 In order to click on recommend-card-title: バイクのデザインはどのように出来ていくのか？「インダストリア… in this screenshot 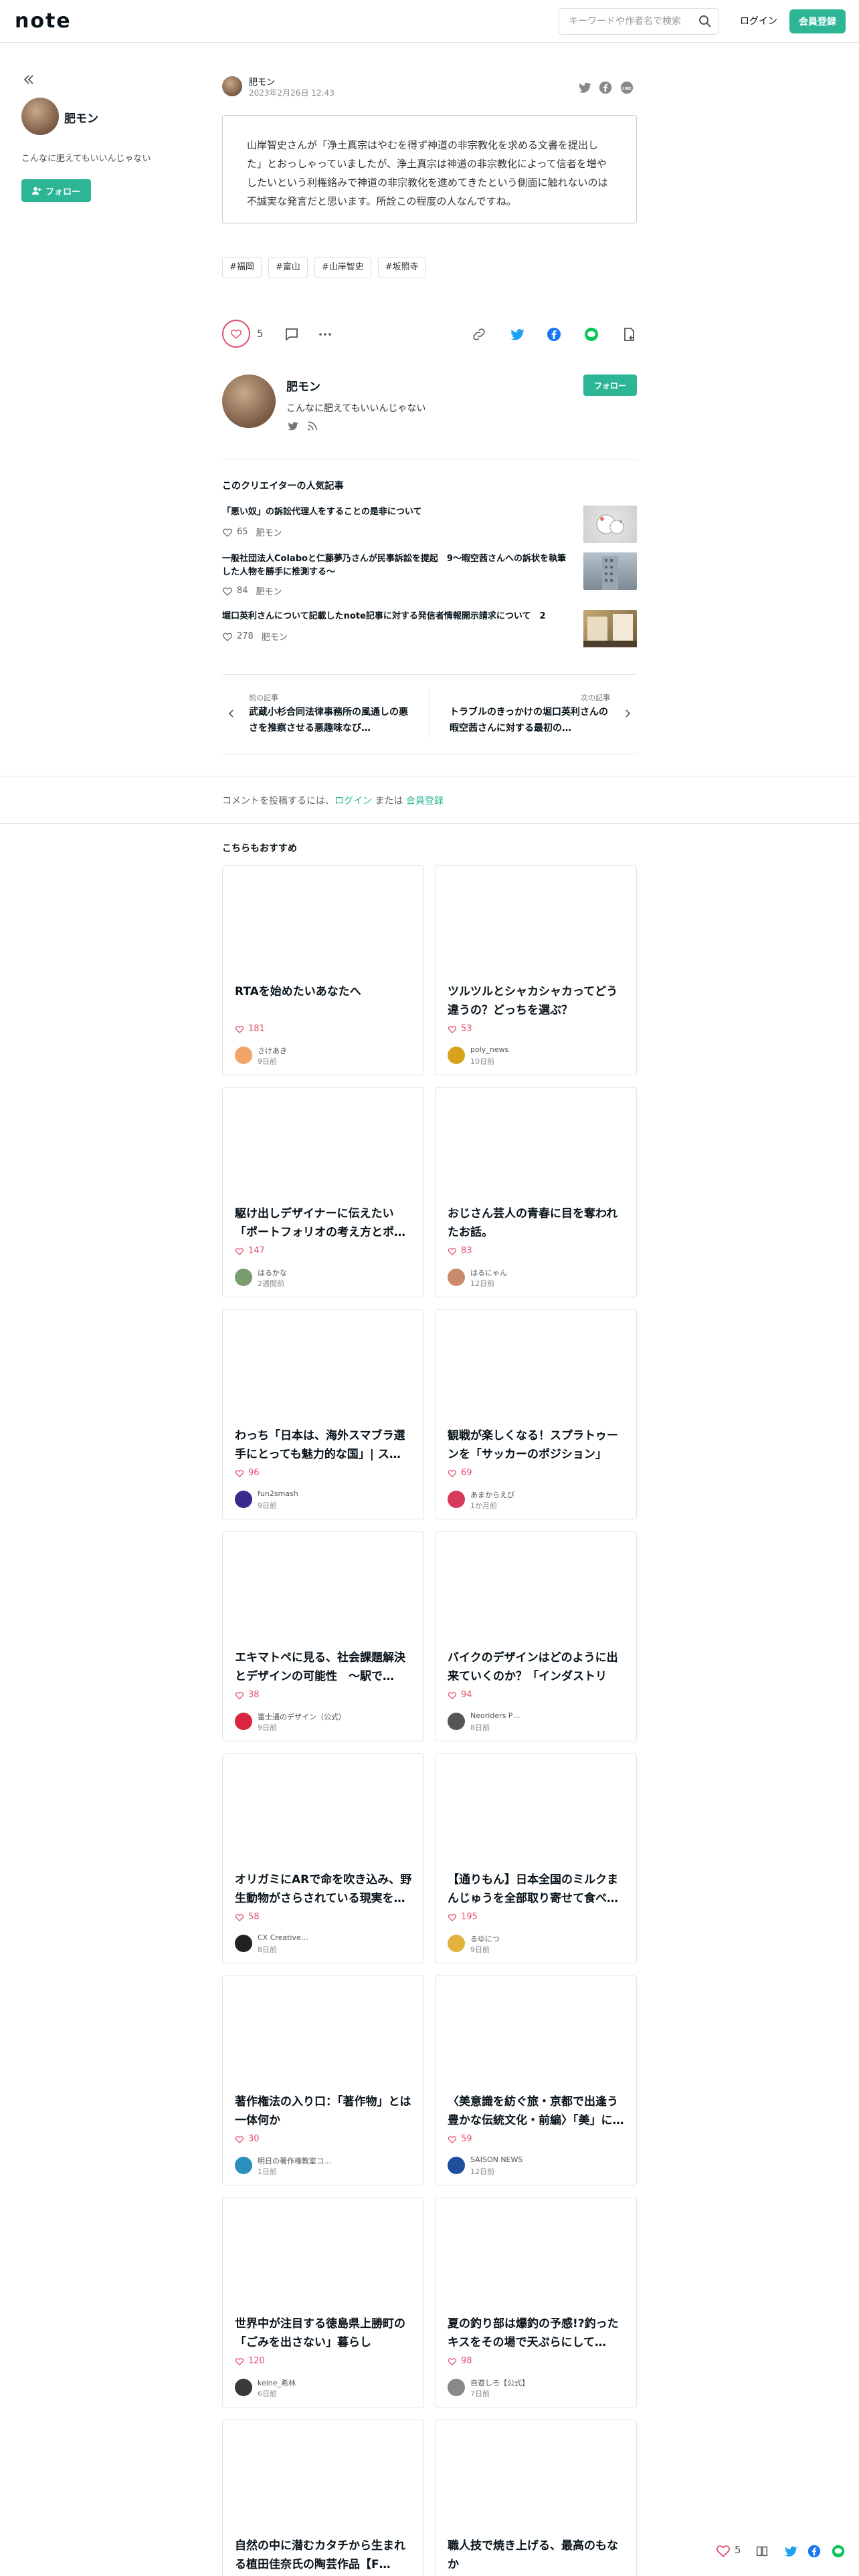, I will do `click(537, 1667)`.